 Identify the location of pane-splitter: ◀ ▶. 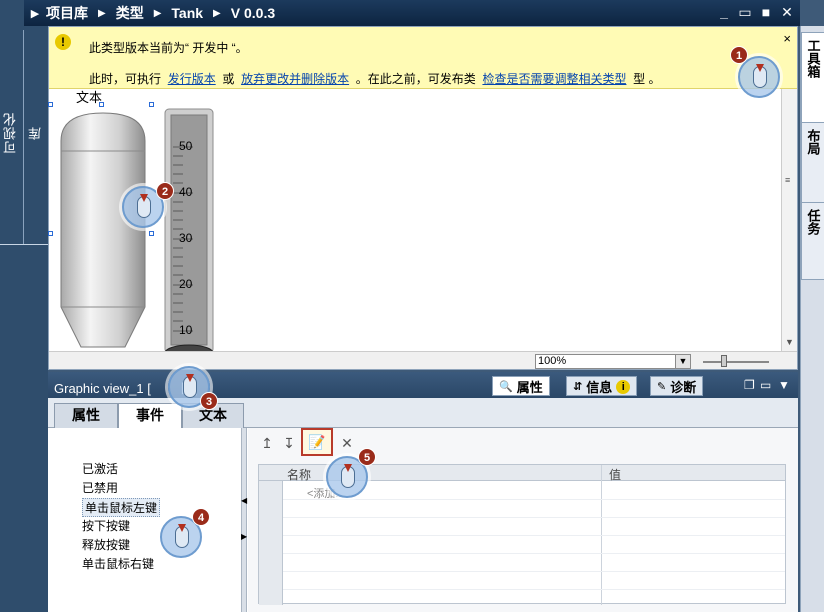
(244, 520).